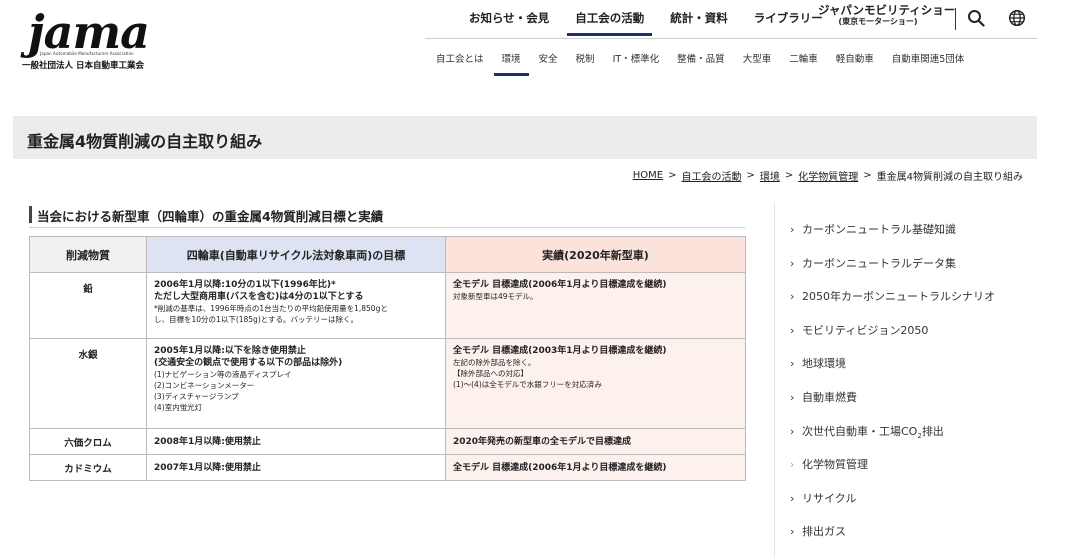 This screenshot has height=557, width=1080. What do you see at coordinates (495, 296) in the screenshot?
I see `result-note: 対象新型車は49モデル。` at bounding box center [495, 296].